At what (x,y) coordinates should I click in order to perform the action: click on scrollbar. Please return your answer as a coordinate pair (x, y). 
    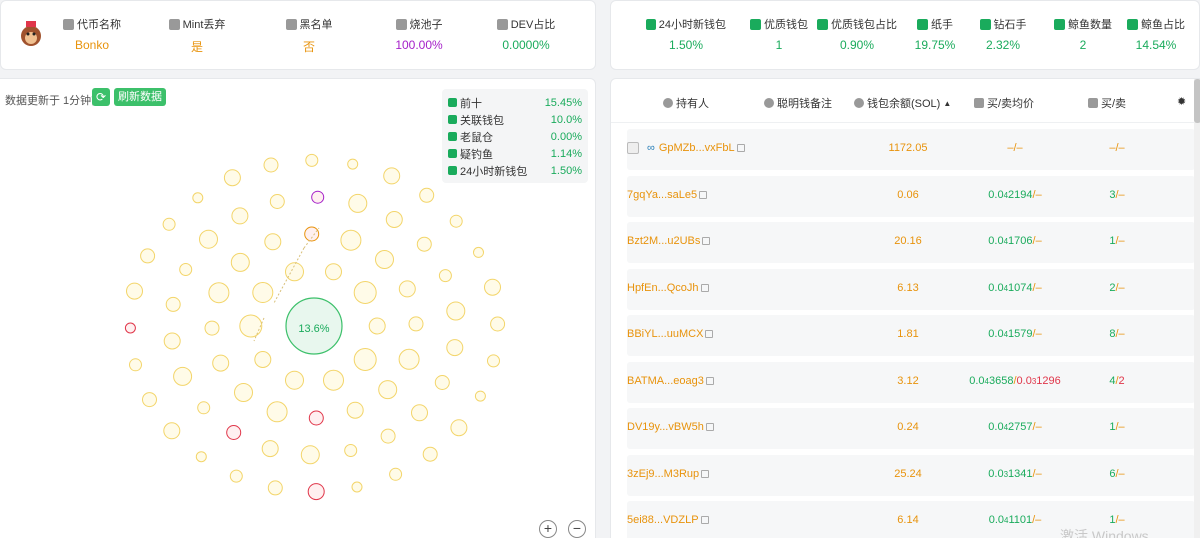
    Looking at the image, I should click on (1197, 308).